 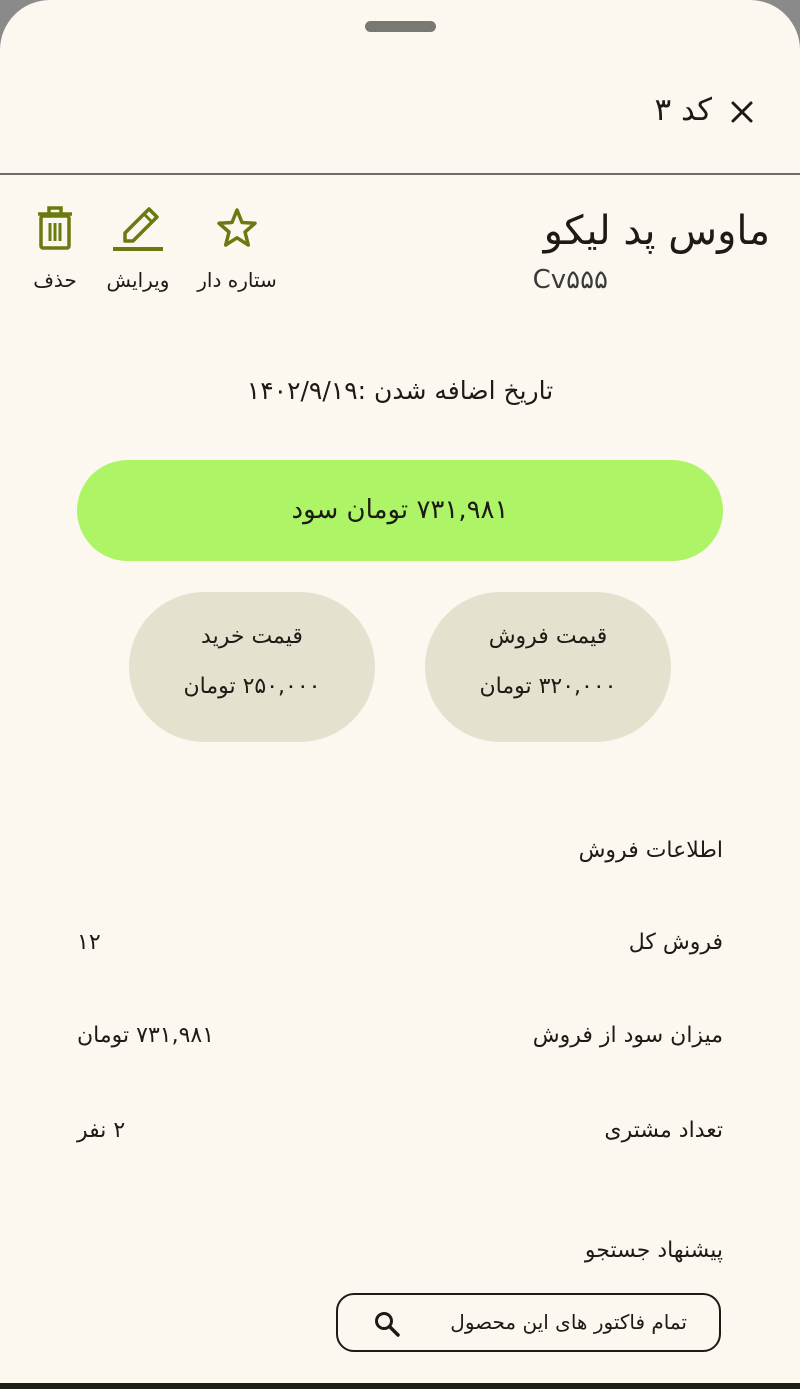 What do you see at coordinates (650, 850) in the screenshot?
I see `sales-info-title: اطلاعات فروش` at bounding box center [650, 850].